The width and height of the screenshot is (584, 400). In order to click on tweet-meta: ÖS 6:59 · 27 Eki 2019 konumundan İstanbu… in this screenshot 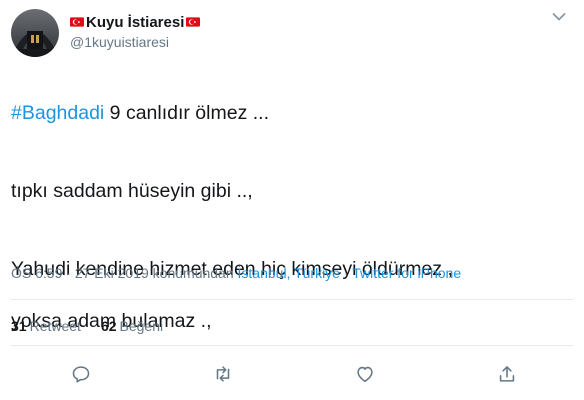, I will do `click(236, 273)`.